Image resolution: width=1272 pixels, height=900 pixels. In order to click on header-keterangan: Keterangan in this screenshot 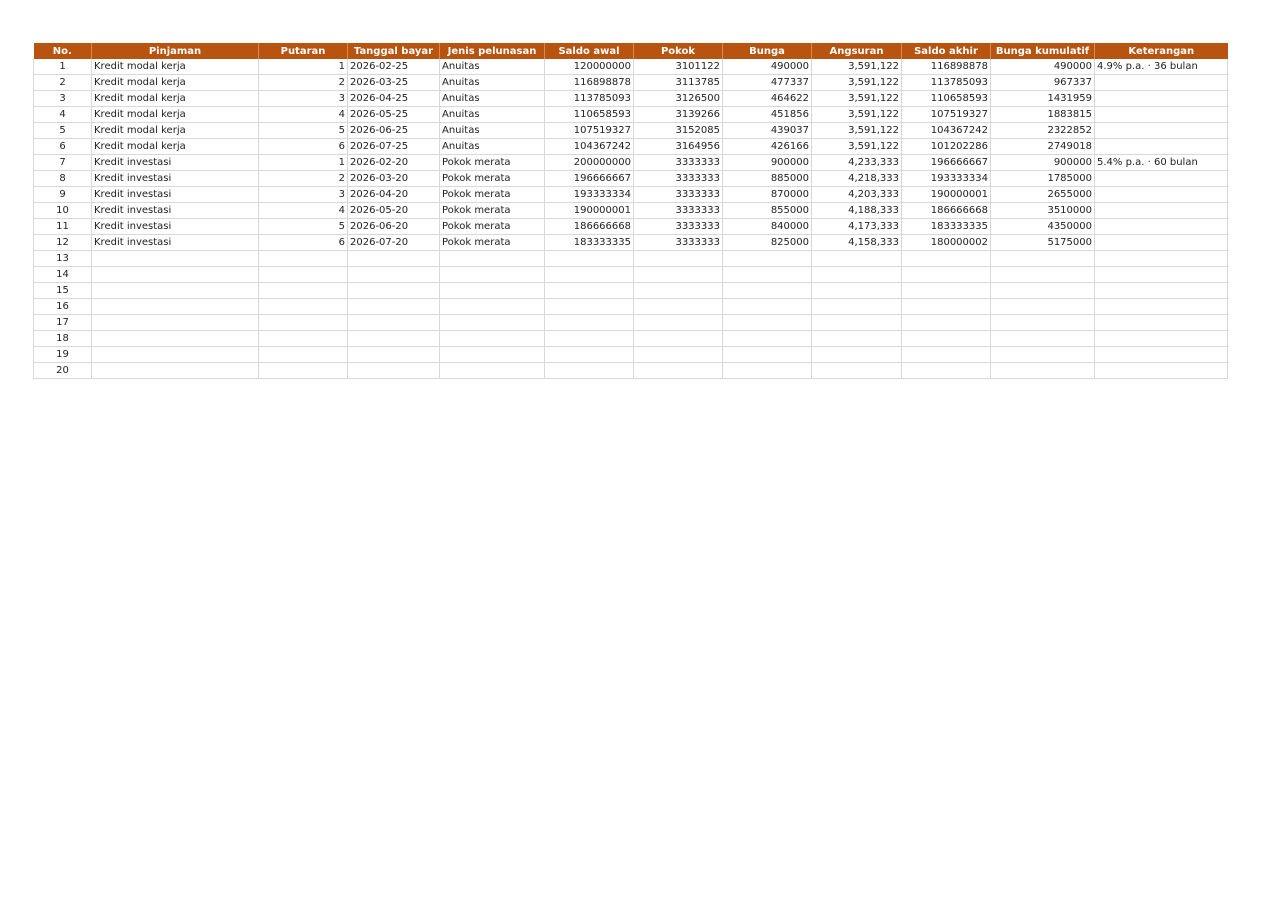, I will do `click(1161, 51)`.